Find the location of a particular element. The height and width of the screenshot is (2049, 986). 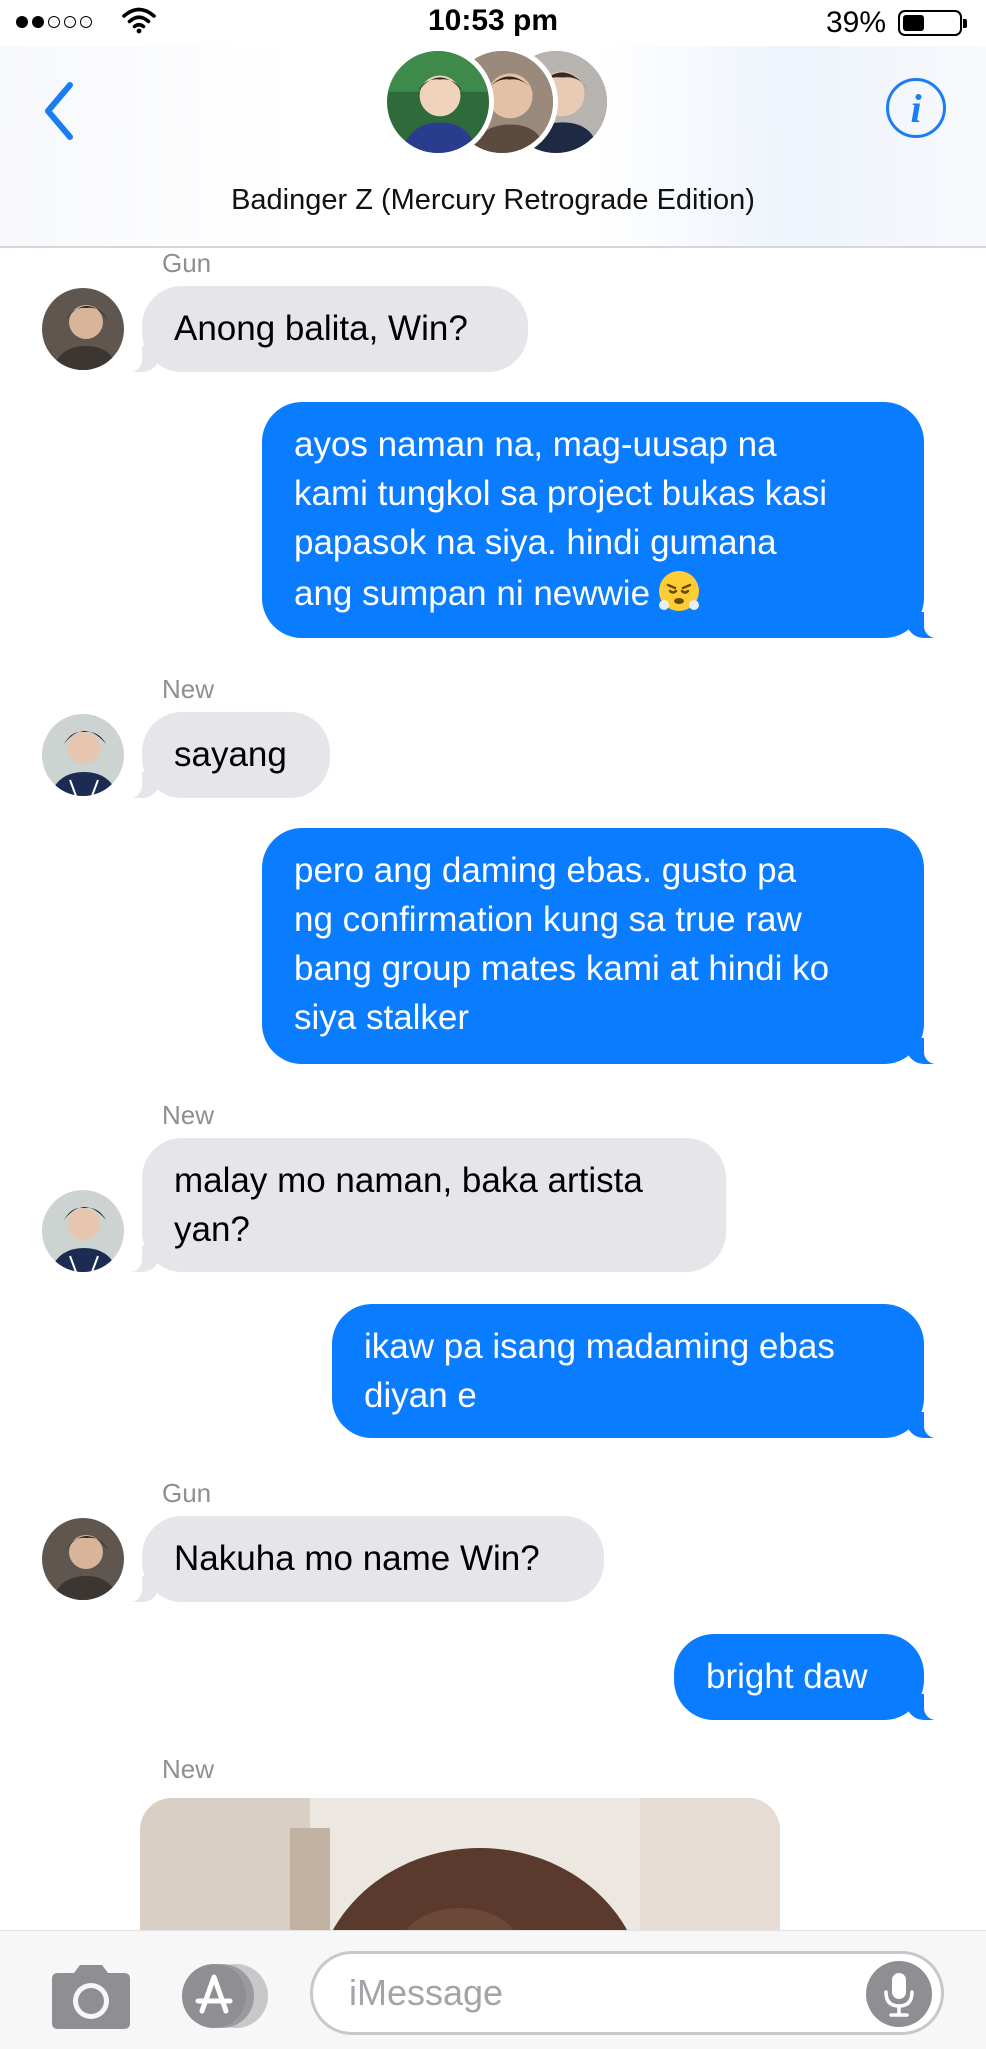

back-button is located at coordinates (59, 111).